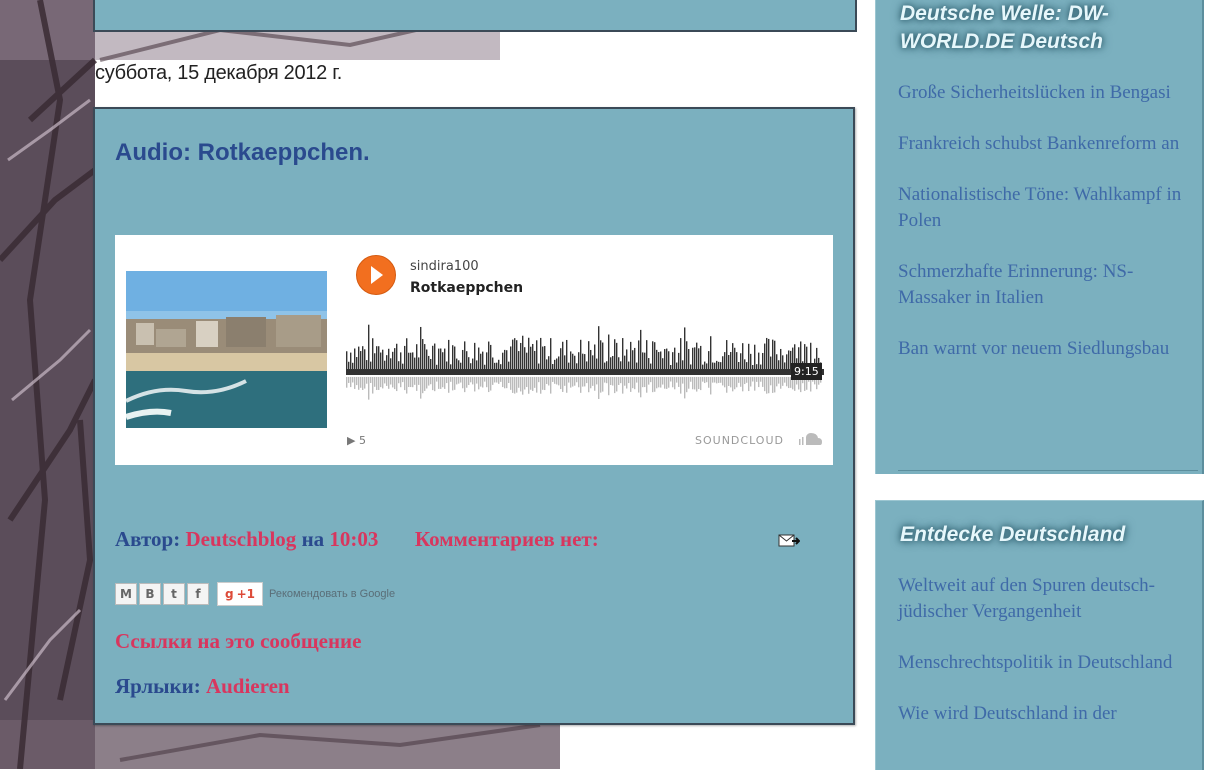 This screenshot has width=1211, height=770. Describe the element at coordinates (240, 539) in the screenshot. I see `author-link: Deutschblog` at that location.